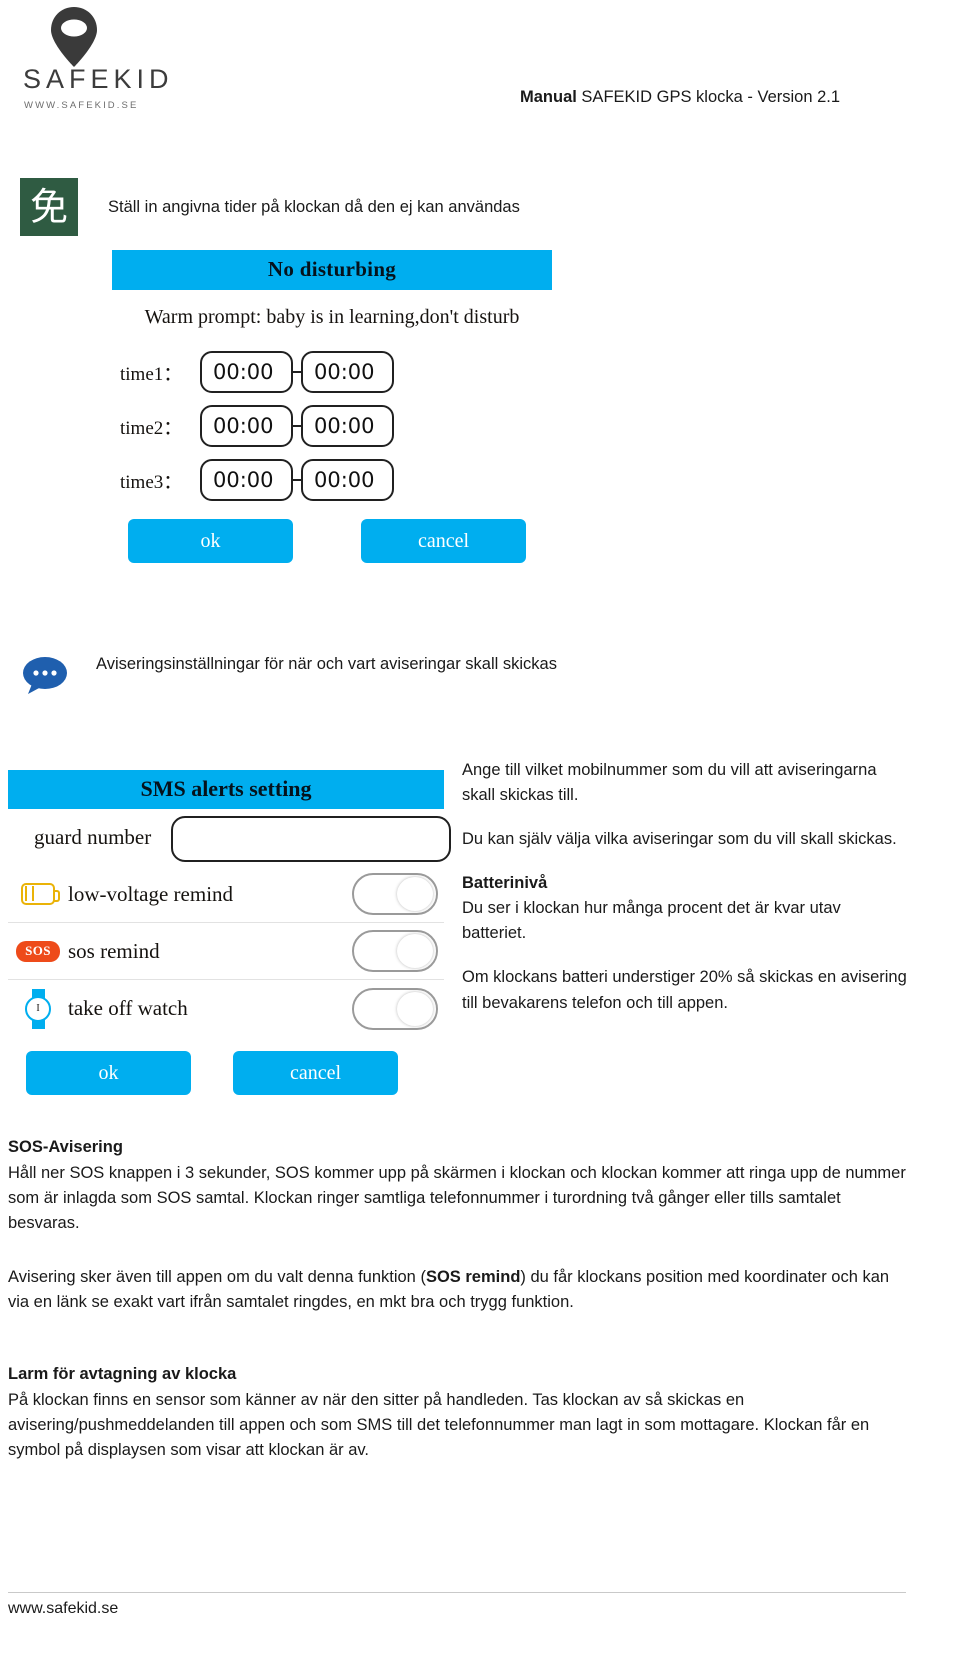 Image resolution: width=960 pixels, height=1673 pixels. I want to click on time2-dash, so click(297, 426).